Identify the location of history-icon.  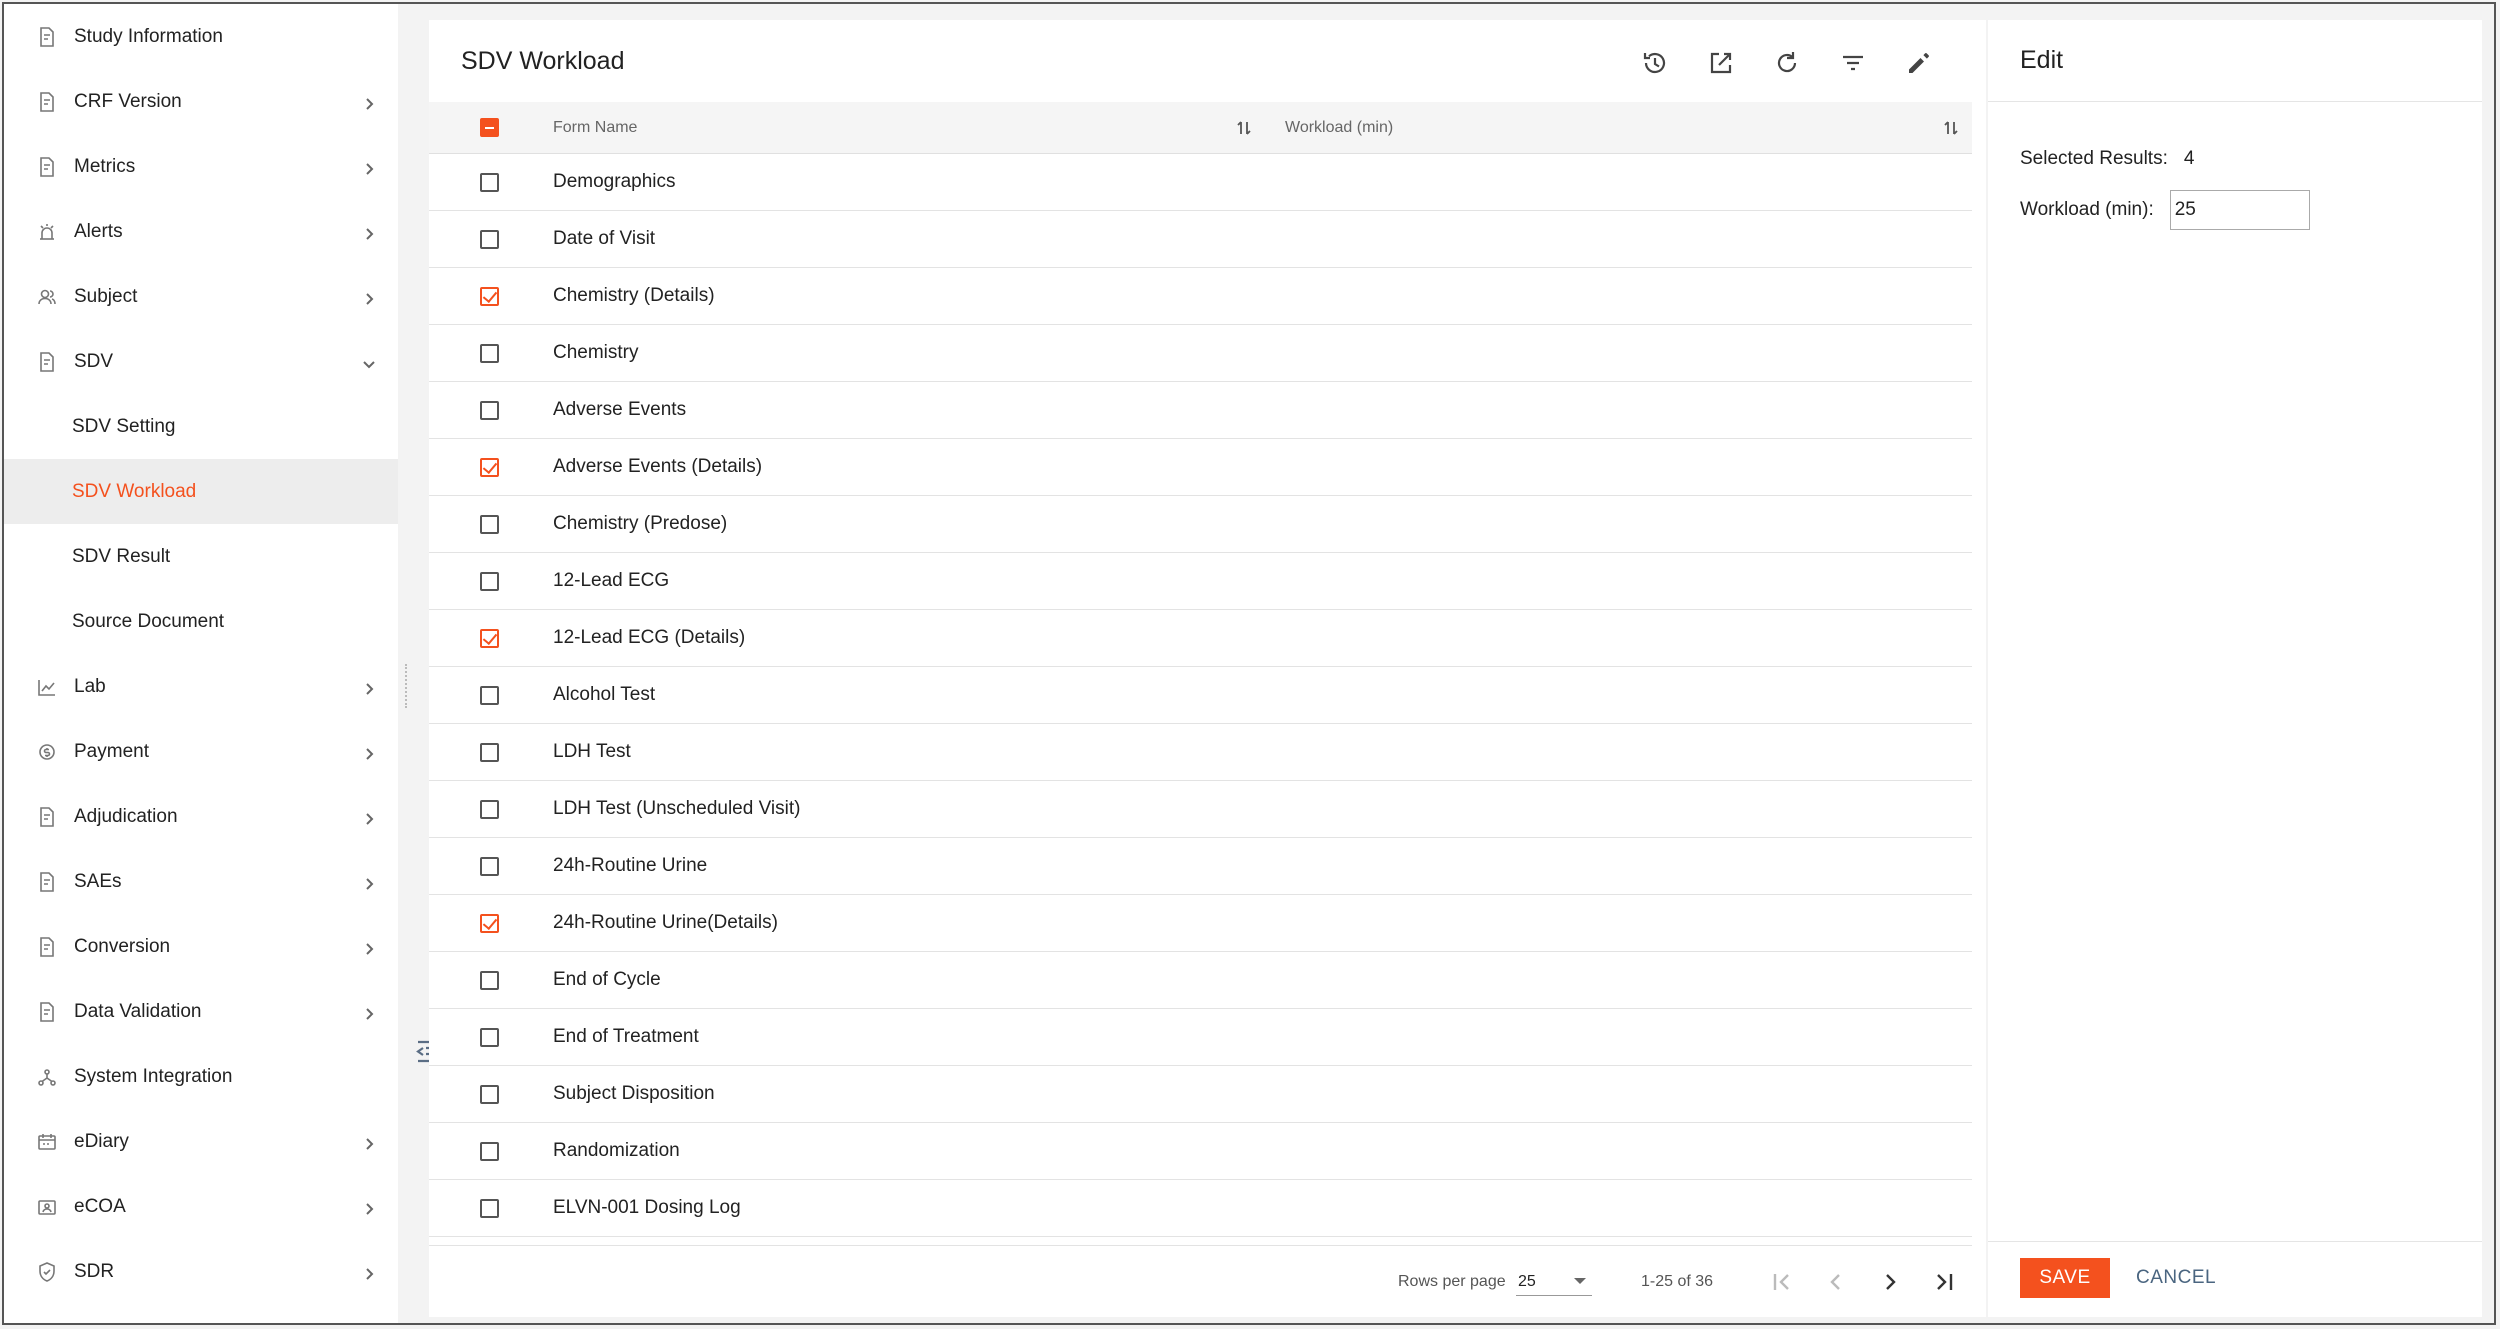
(1655, 63).